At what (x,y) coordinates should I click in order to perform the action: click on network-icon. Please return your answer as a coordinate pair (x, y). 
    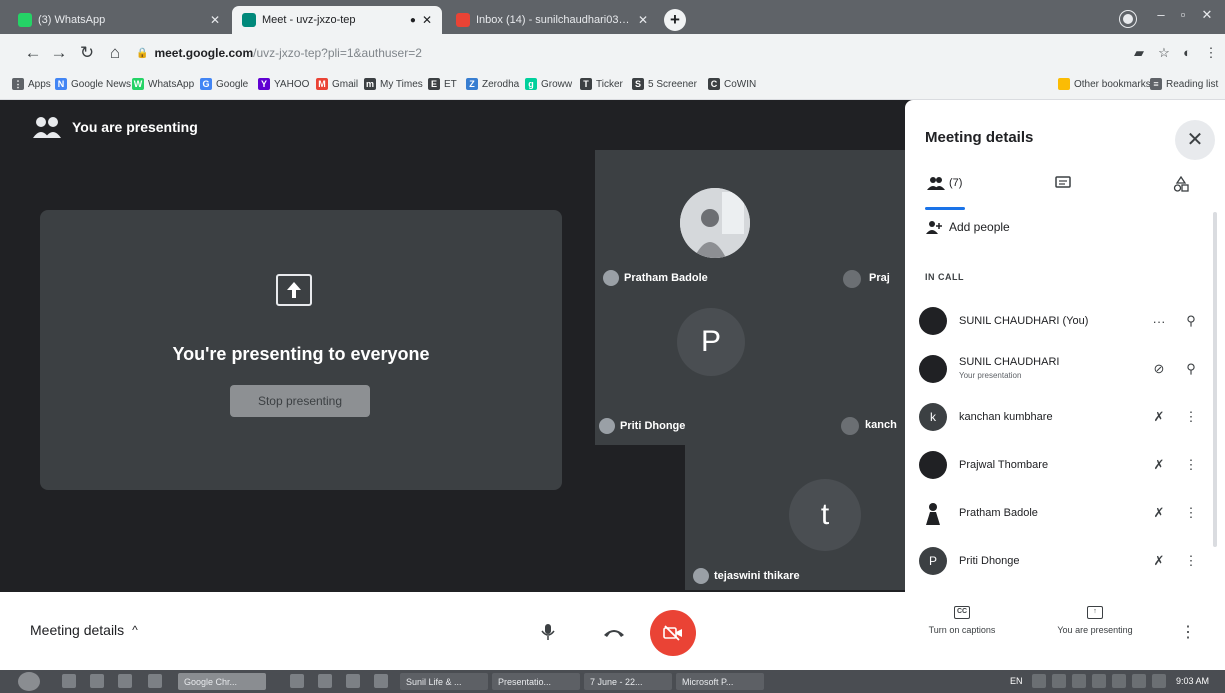
    Looking at the image, I should click on (1159, 681).